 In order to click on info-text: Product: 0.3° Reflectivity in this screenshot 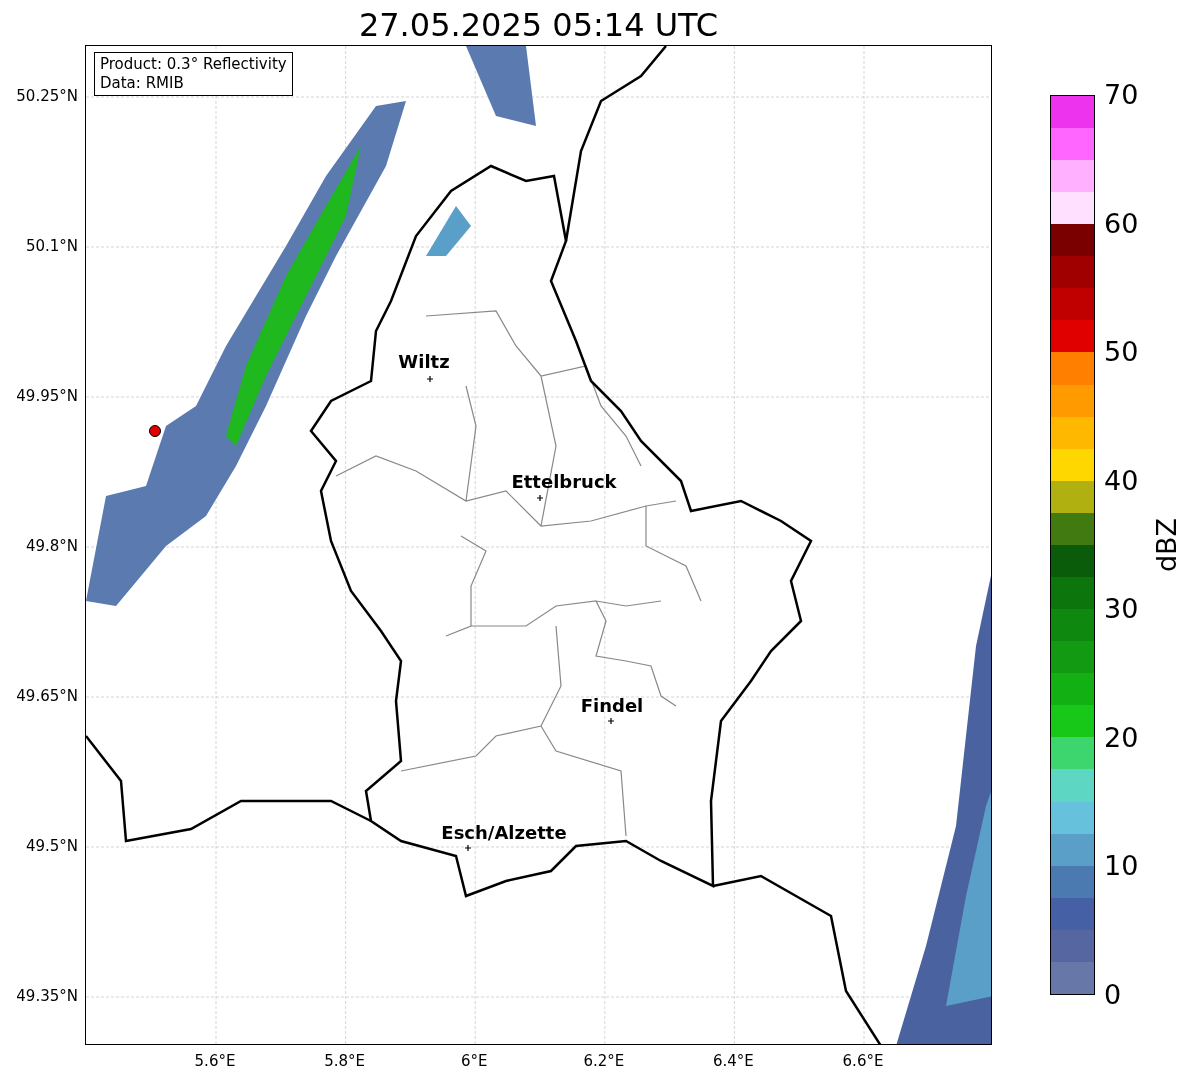, I will do `click(193, 64)`.